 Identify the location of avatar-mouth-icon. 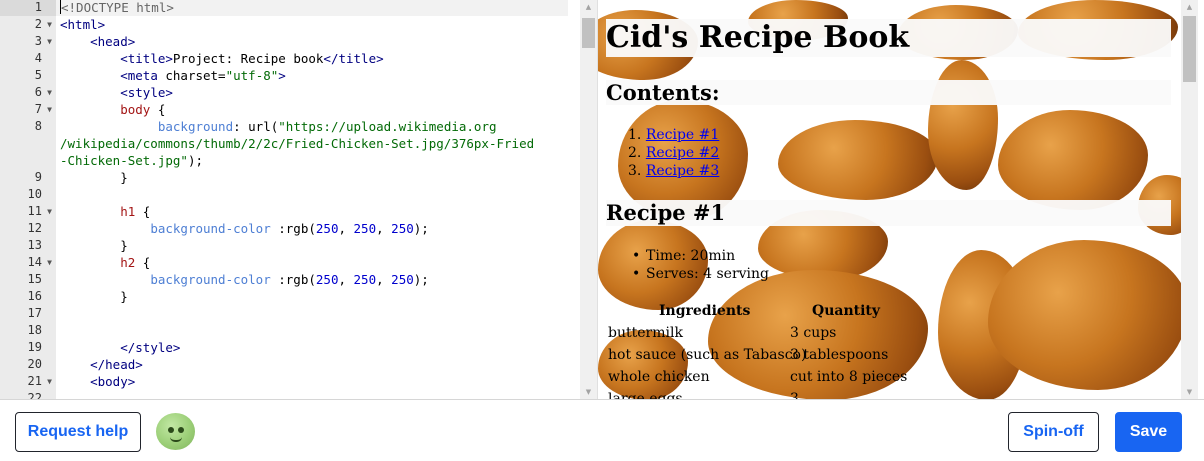
(176, 439).